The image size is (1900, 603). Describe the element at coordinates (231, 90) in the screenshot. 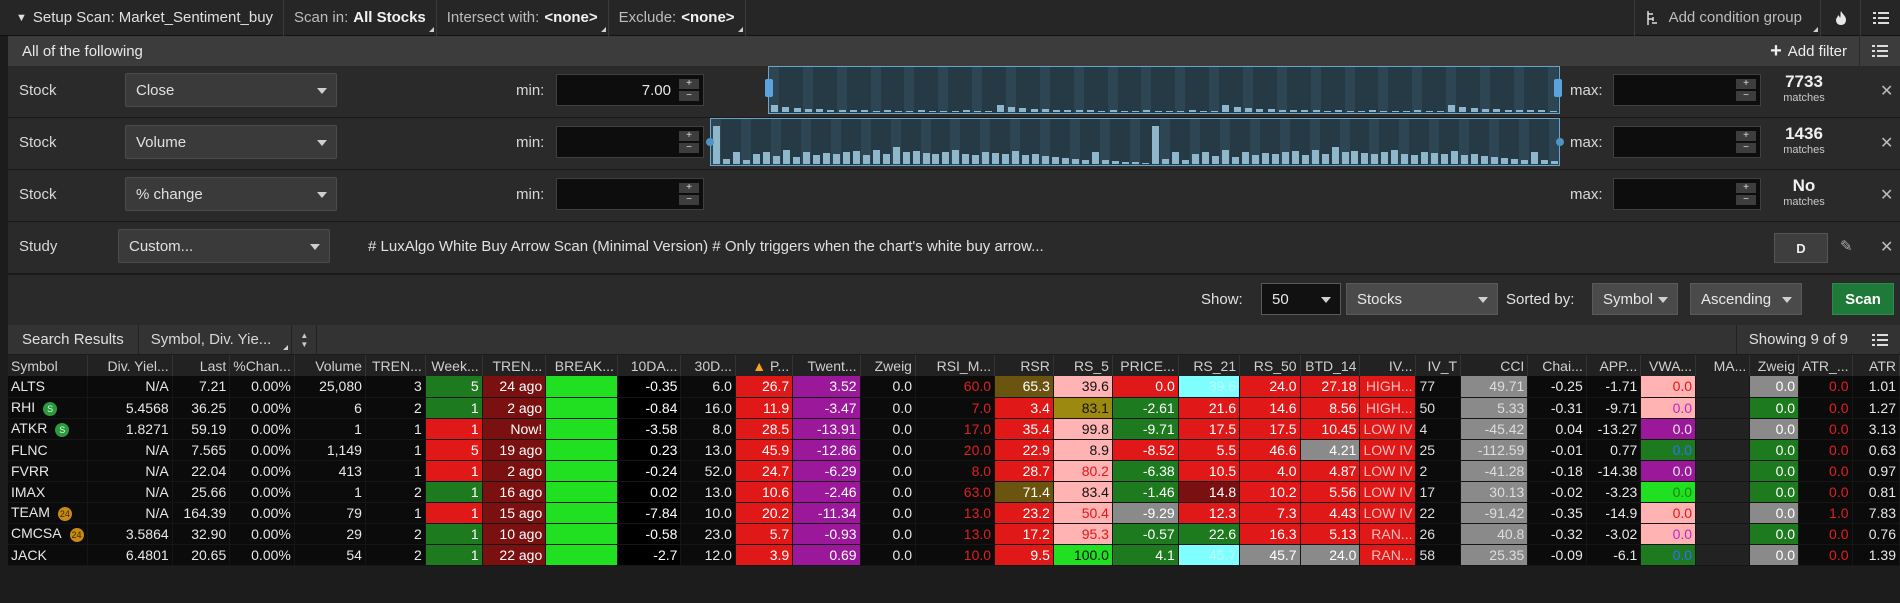

I see `filter-field-dropdown: Close` at that location.